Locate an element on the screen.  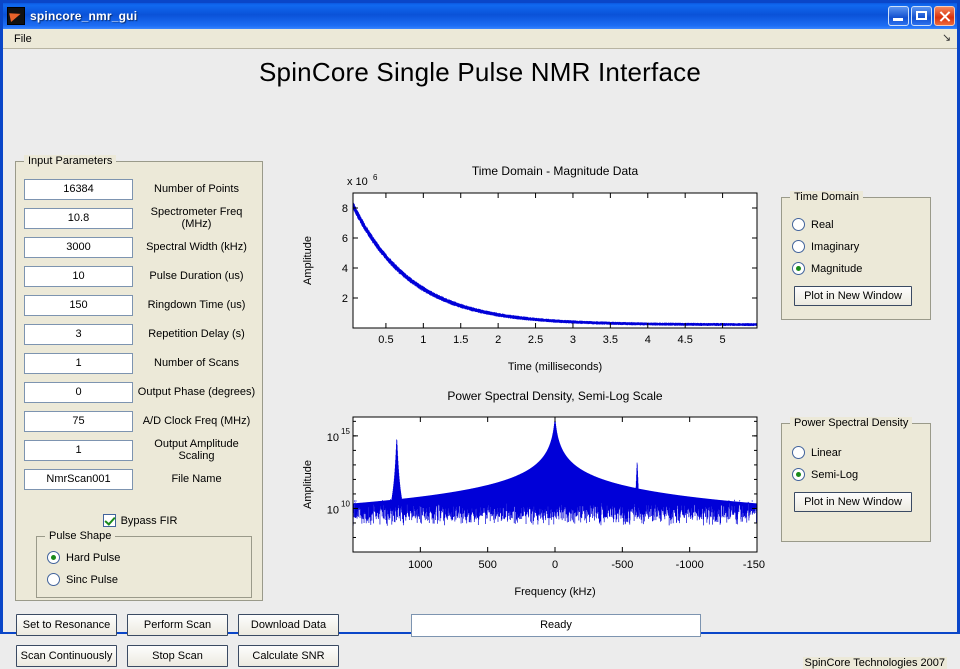
matlab-app-icon is located at coordinates (16, 16).